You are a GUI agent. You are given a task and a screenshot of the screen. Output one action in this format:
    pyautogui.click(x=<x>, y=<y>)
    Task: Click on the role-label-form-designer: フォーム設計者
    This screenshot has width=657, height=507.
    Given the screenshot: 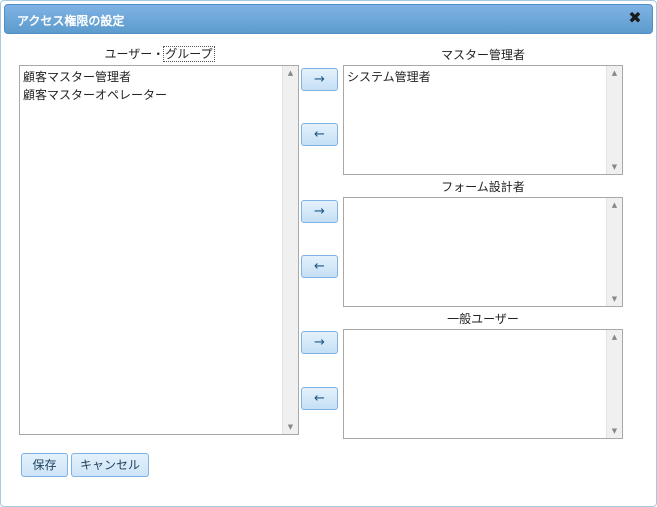 What is the action you would take?
    pyautogui.click(x=483, y=187)
    